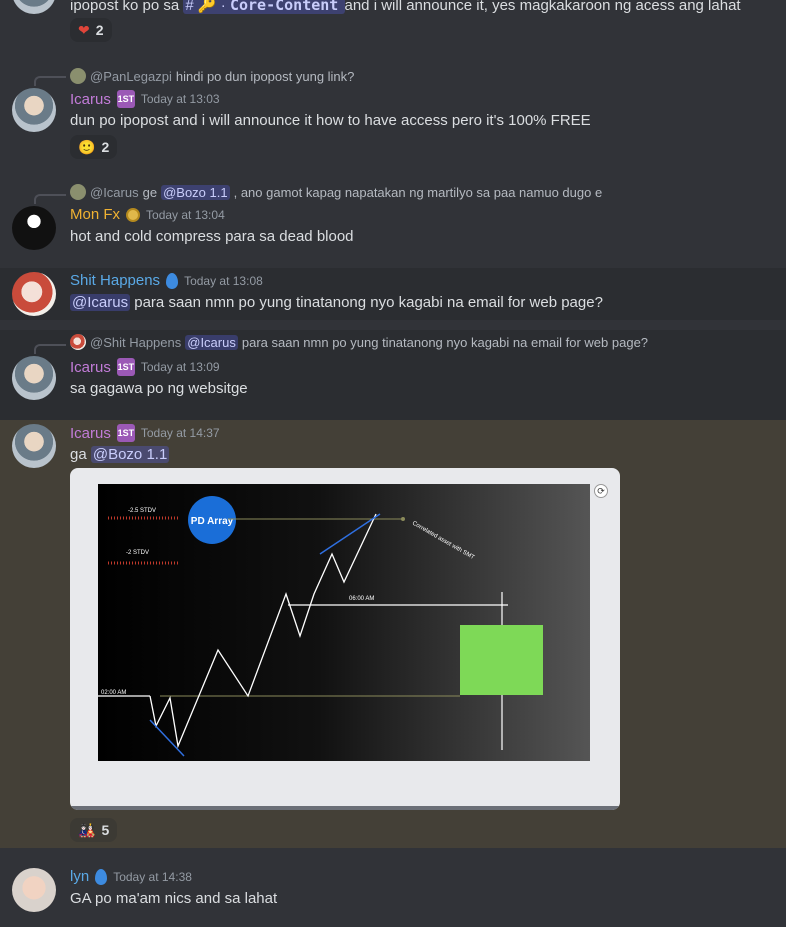  I want to click on user-mention: @Bozo 1.1, so click(130, 454).